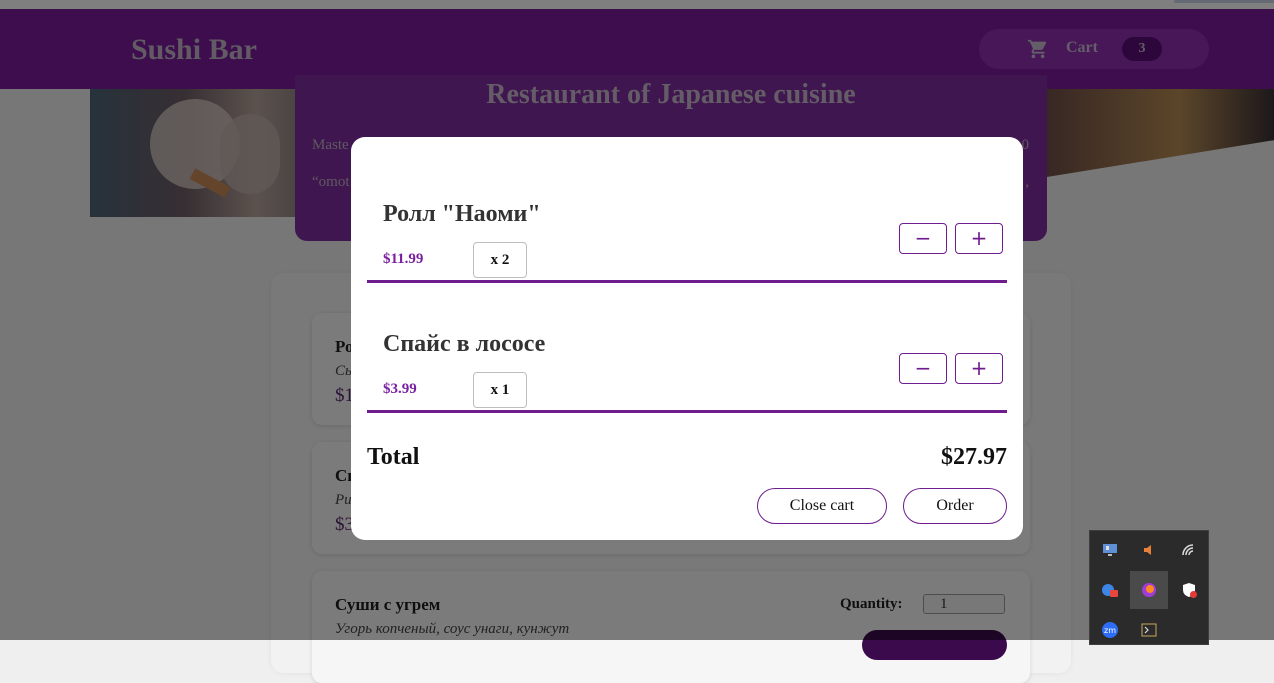 The height and width of the screenshot is (683, 1274). I want to click on firefox-icon, so click(1149, 590).